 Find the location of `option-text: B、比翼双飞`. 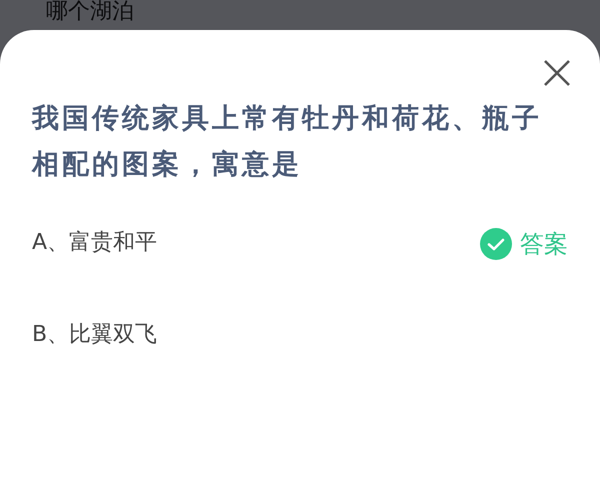

option-text: B、比翼双飞 is located at coordinates (95, 334).